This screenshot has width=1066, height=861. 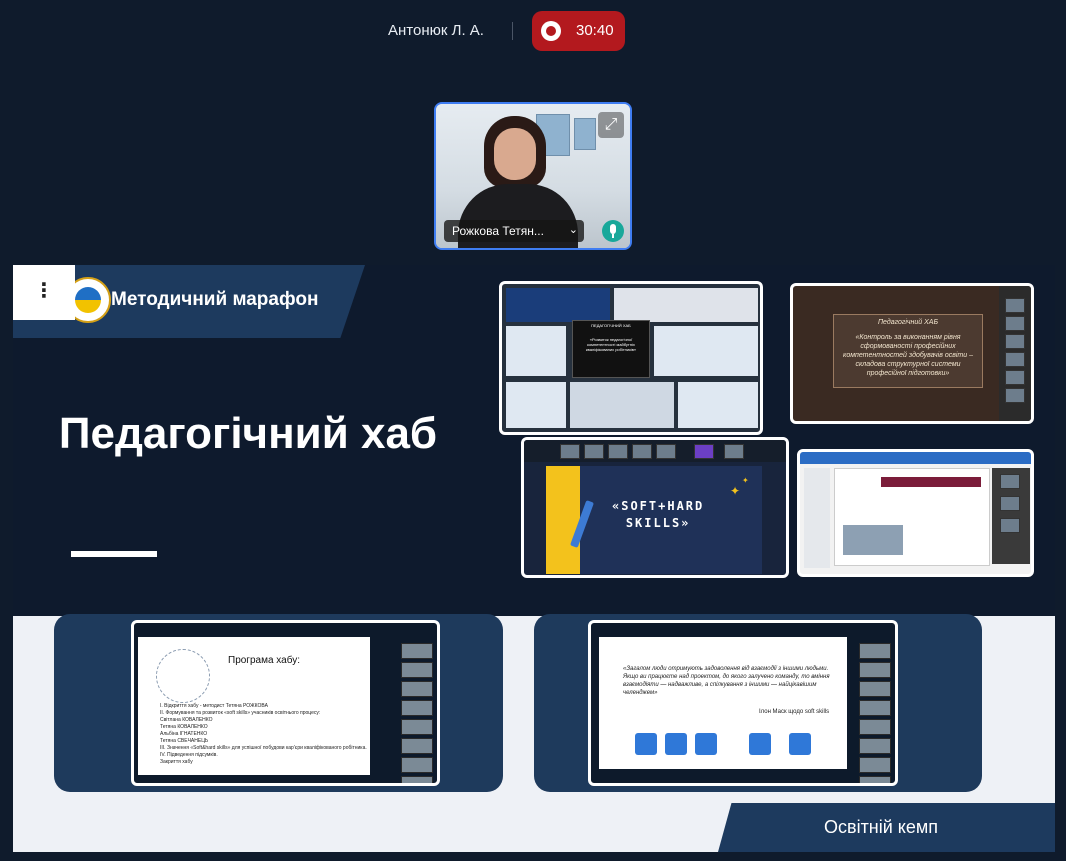 What do you see at coordinates (585, 134) in the screenshot?
I see `wall-poster` at bounding box center [585, 134].